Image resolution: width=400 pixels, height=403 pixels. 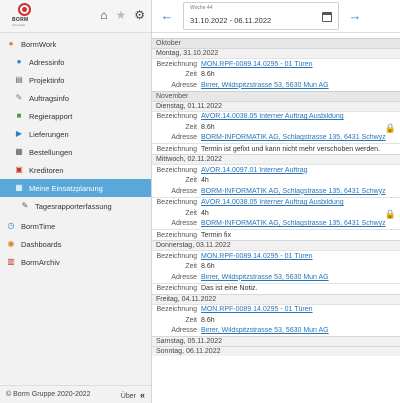 I want to click on day-header: Freitag, 04.11.2022, so click(x=276, y=298).